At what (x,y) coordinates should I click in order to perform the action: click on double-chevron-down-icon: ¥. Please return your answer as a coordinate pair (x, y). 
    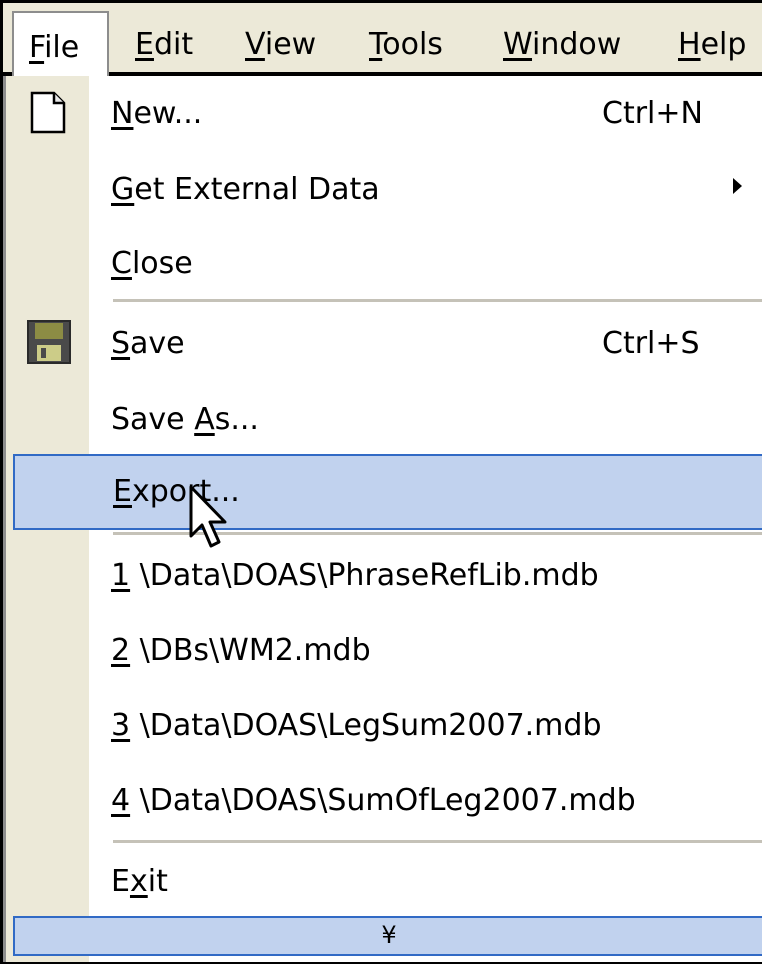
    Looking at the image, I should click on (389, 935).